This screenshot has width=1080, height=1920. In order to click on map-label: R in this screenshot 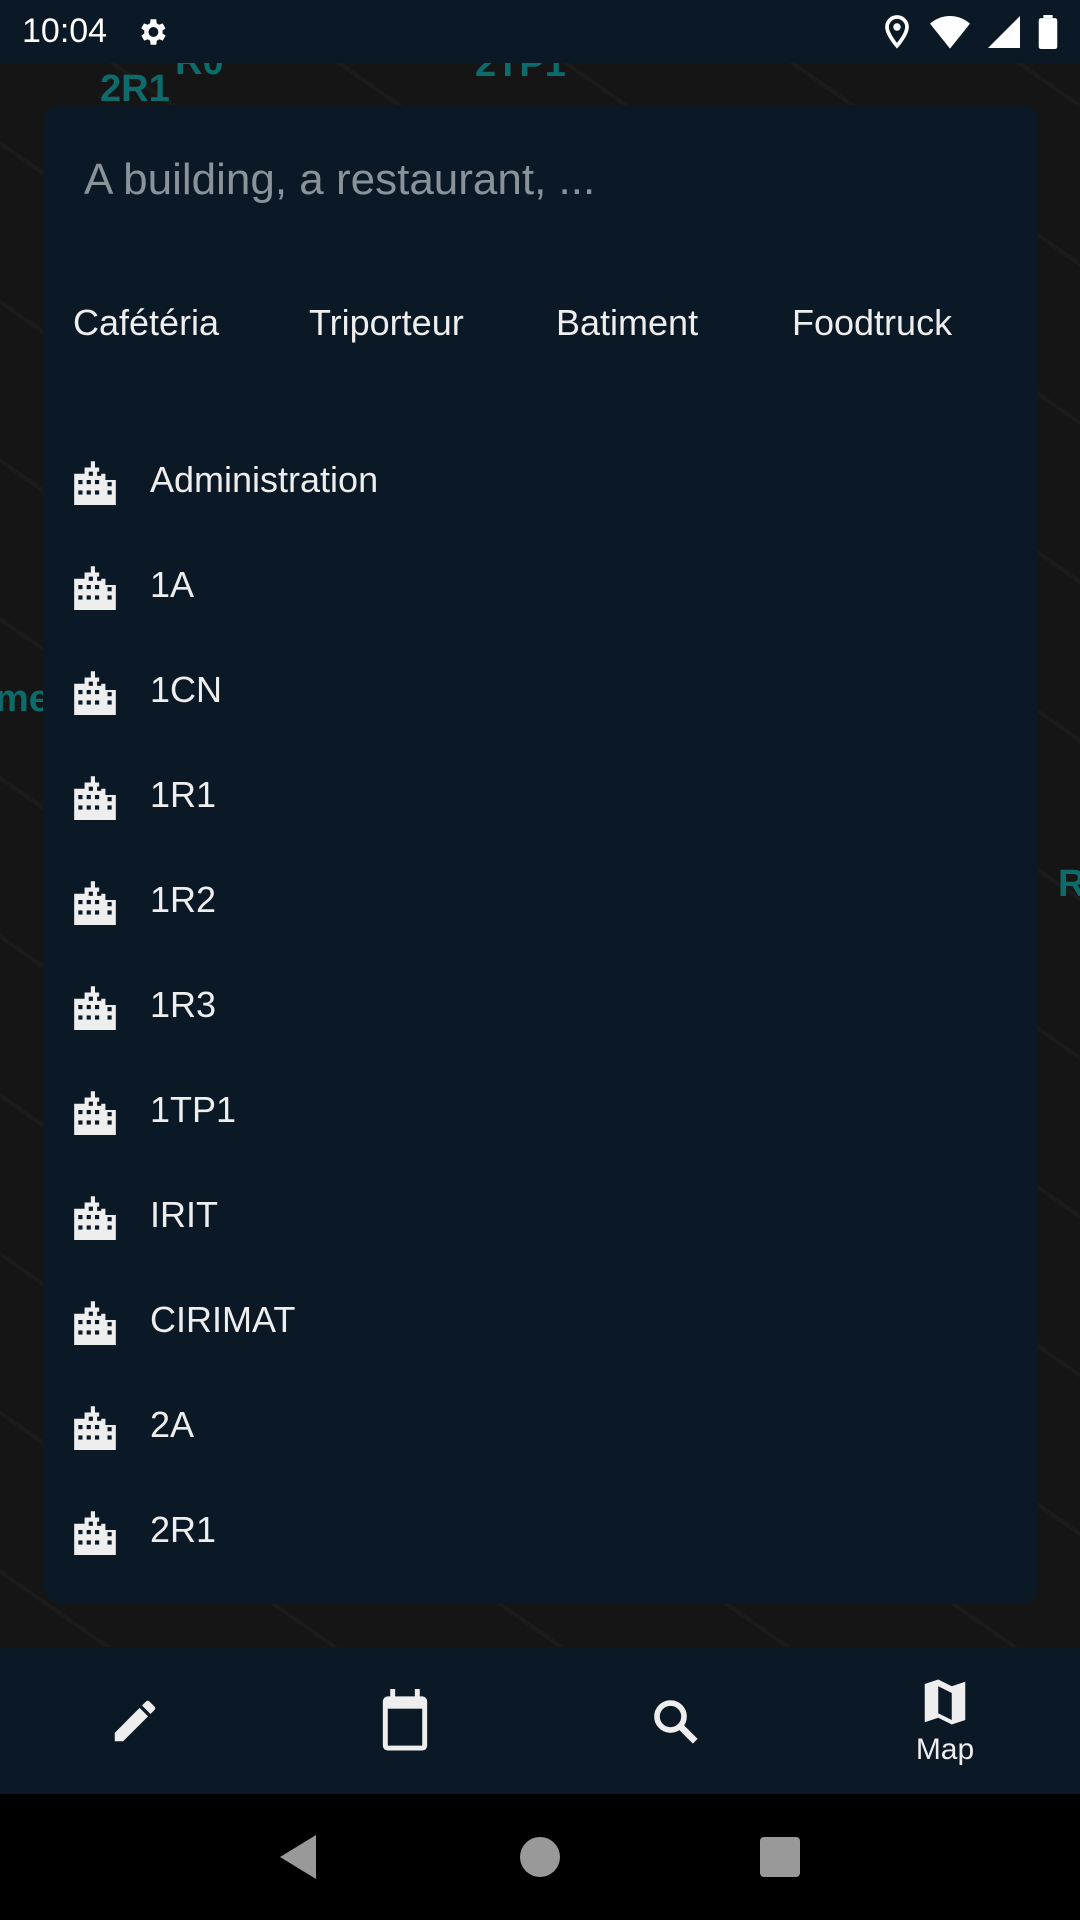, I will do `click(1069, 884)`.